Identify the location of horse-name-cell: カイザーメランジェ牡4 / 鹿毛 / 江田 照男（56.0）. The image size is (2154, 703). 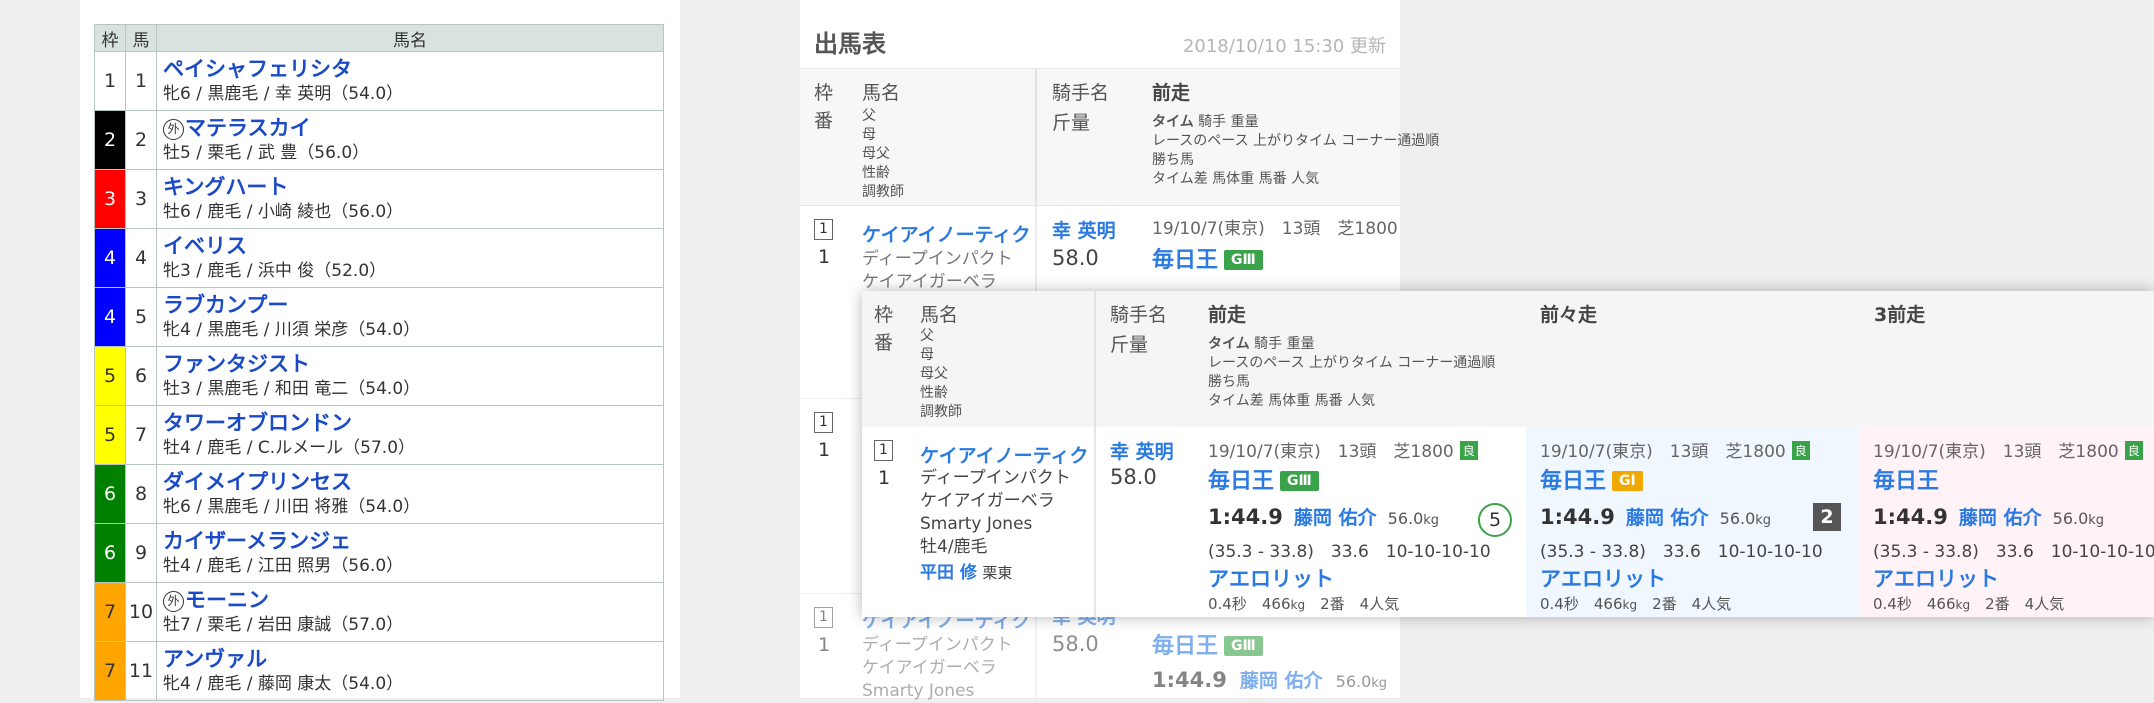
(410, 553).